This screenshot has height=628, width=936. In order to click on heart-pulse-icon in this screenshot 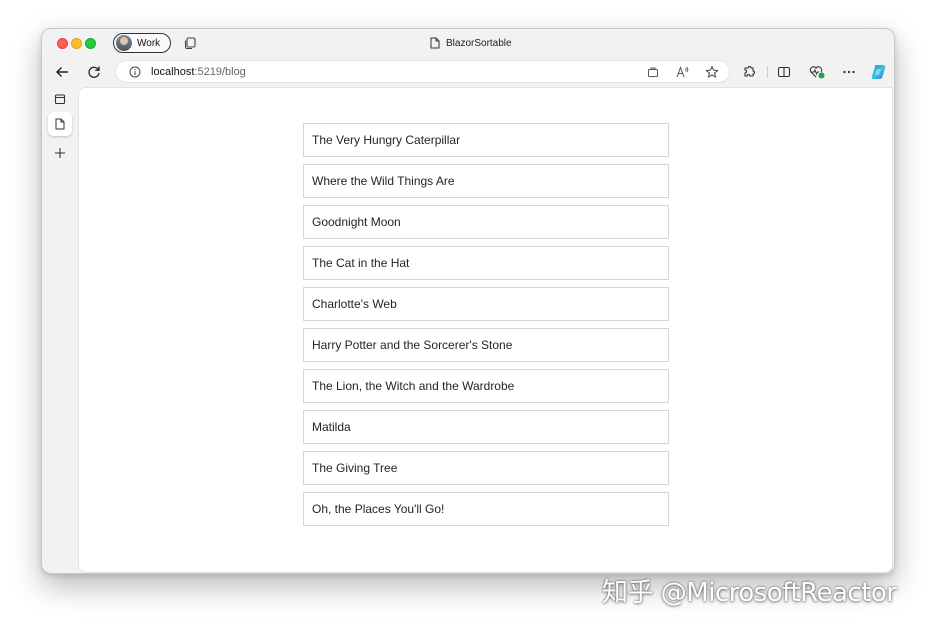, I will do `click(817, 72)`.